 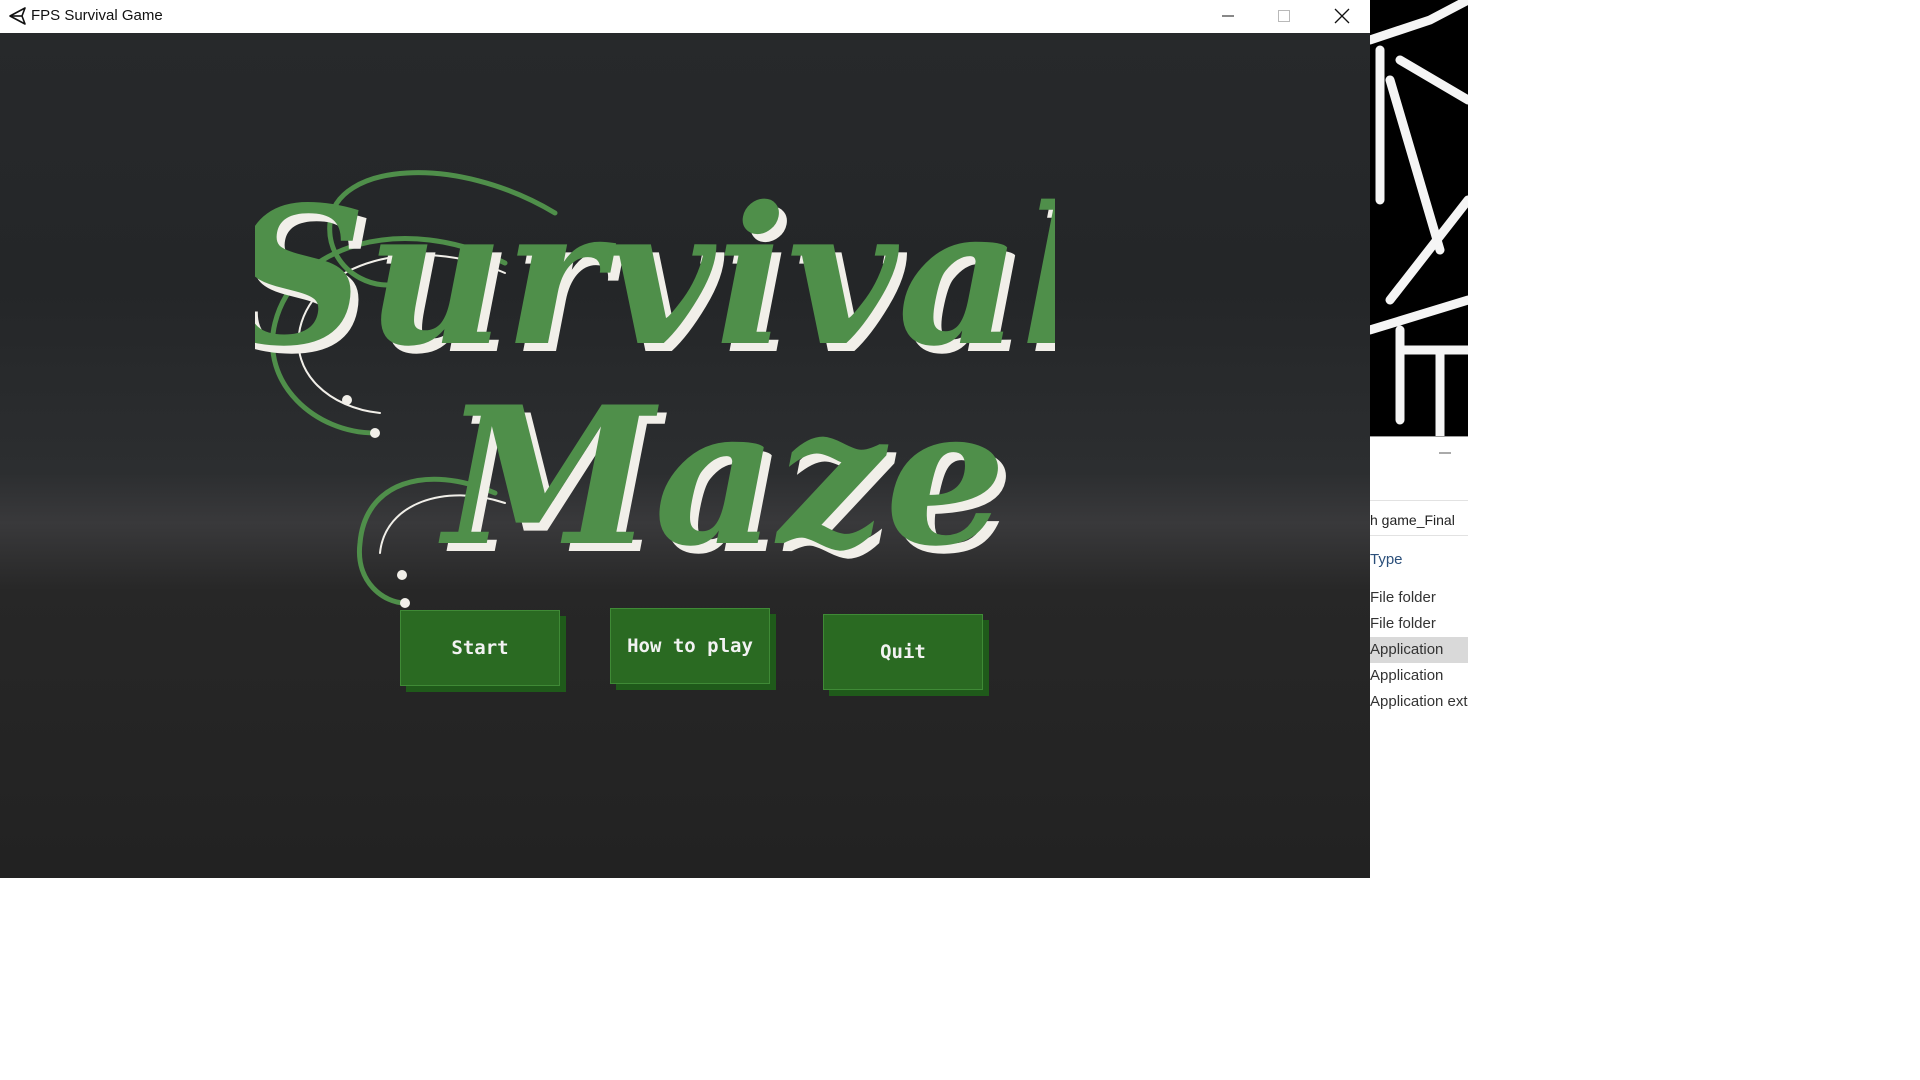 I want to click on logo-line-maze: Maze, so click(x=722, y=476).